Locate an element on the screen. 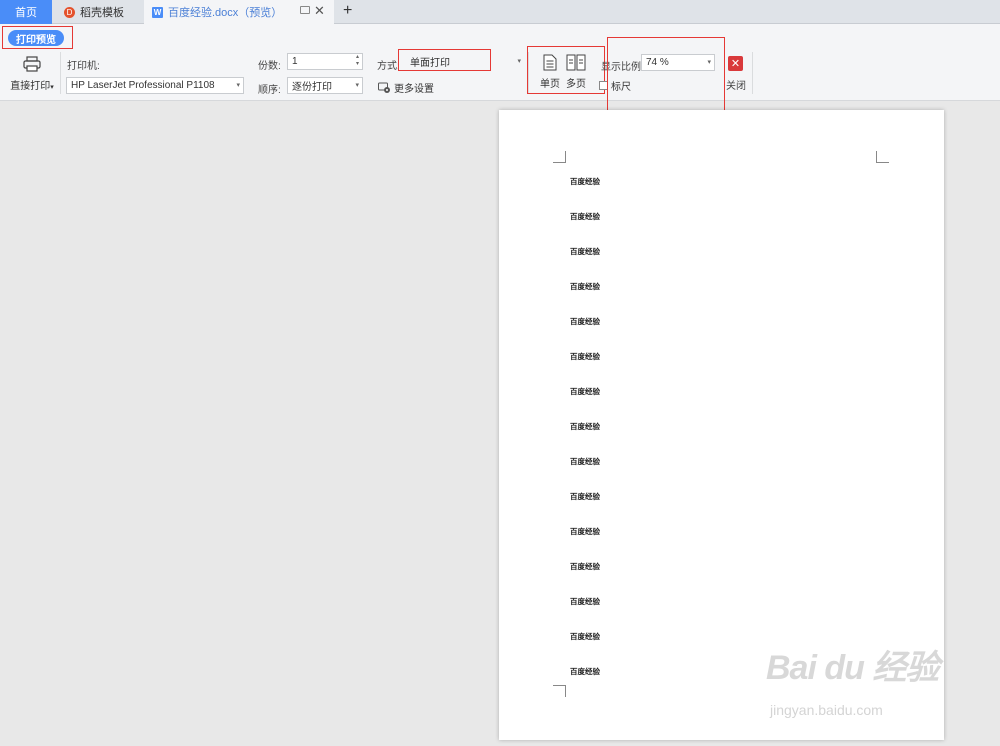  highlight-box-zoom is located at coordinates (666, 77).